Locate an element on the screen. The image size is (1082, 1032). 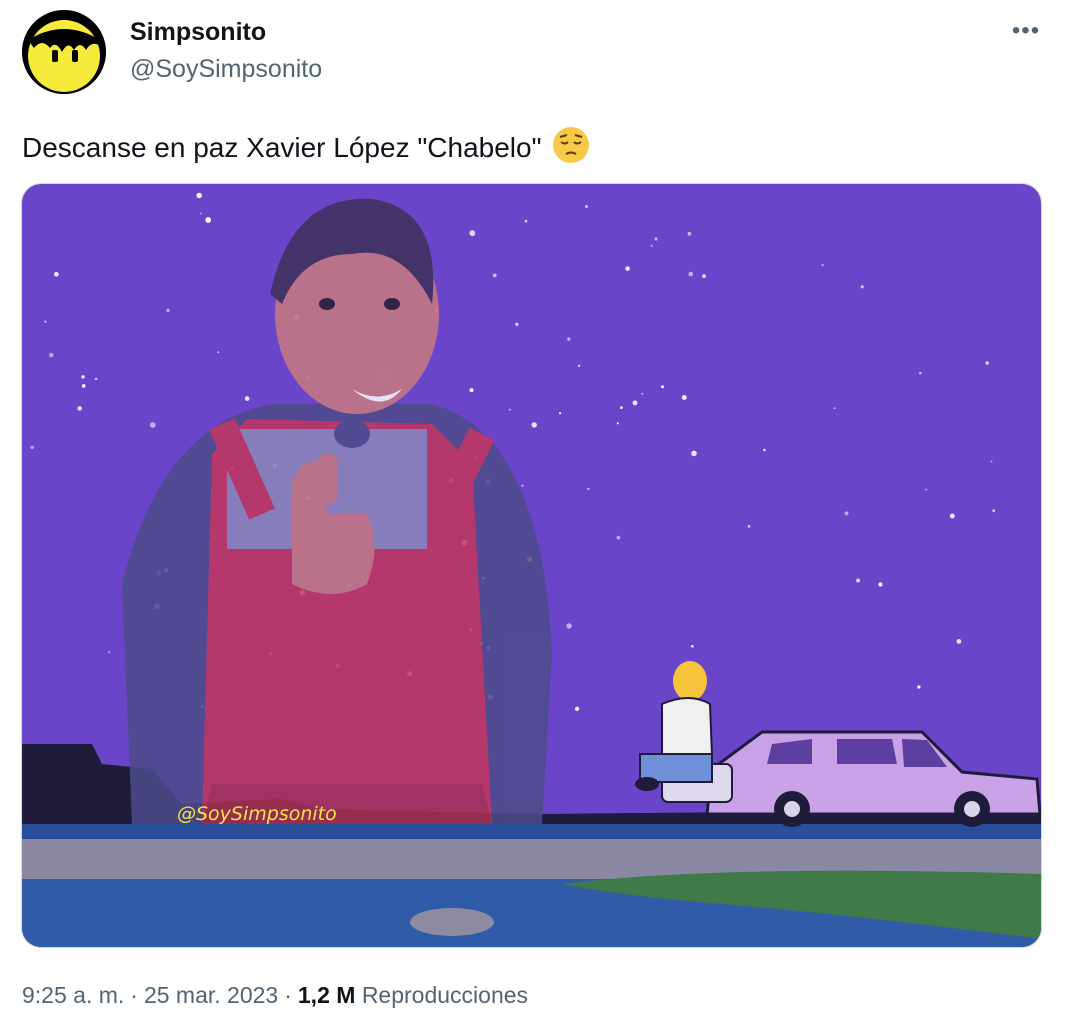
more-icon: ••• is located at coordinates (1026, 30).